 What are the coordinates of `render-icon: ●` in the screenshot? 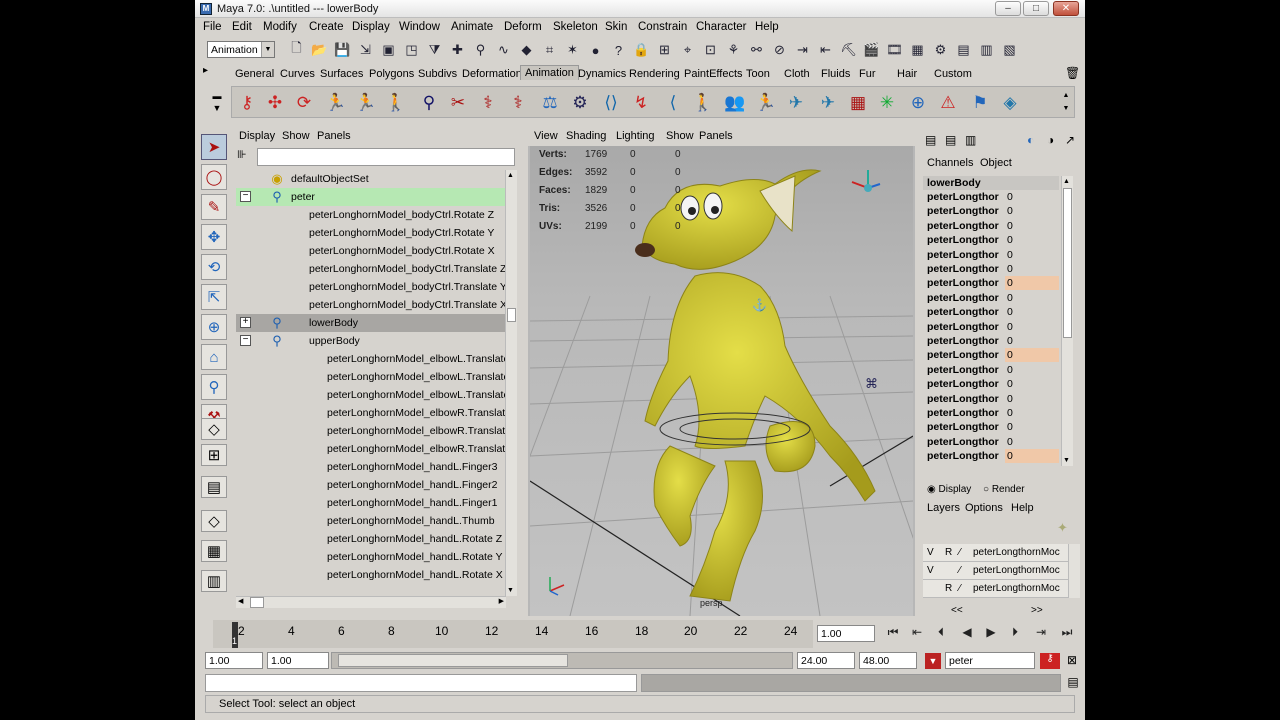 It's located at (595, 50).